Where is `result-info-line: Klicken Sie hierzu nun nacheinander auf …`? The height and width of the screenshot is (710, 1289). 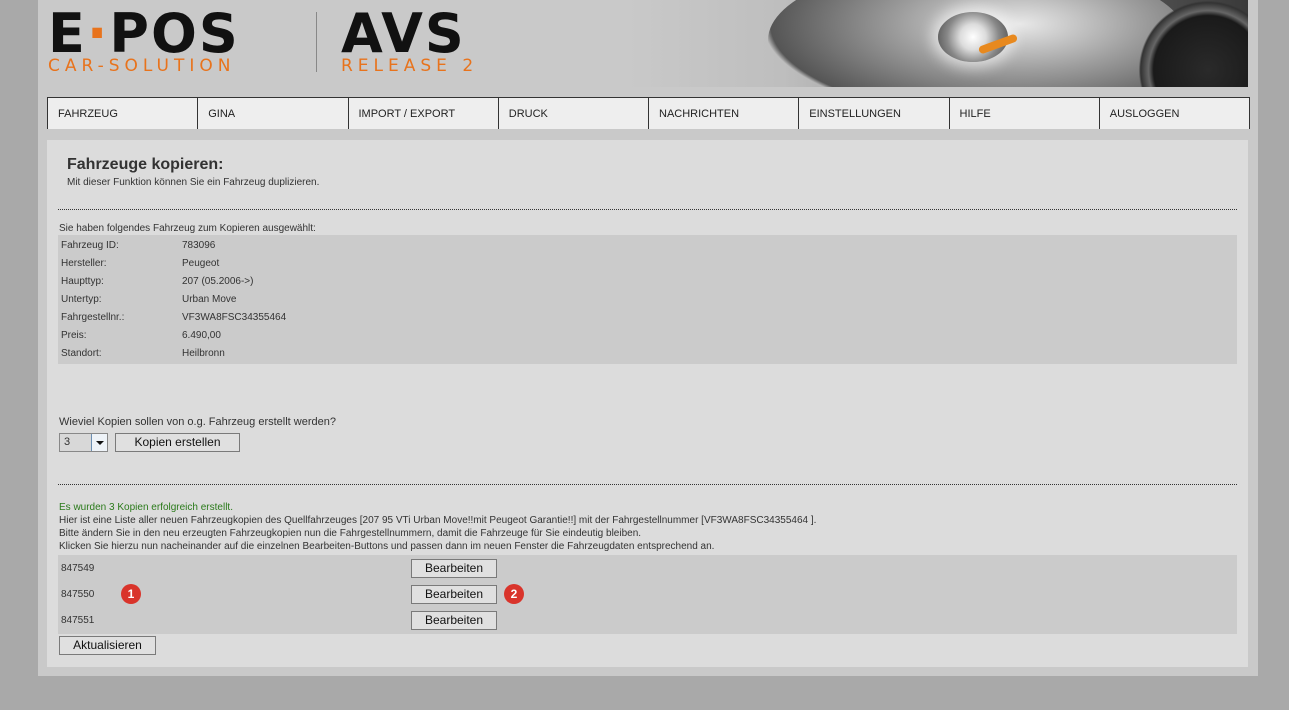
result-info-line: Klicken Sie hierzu nun nacheinander auf … is located at coordinates (387, 546).